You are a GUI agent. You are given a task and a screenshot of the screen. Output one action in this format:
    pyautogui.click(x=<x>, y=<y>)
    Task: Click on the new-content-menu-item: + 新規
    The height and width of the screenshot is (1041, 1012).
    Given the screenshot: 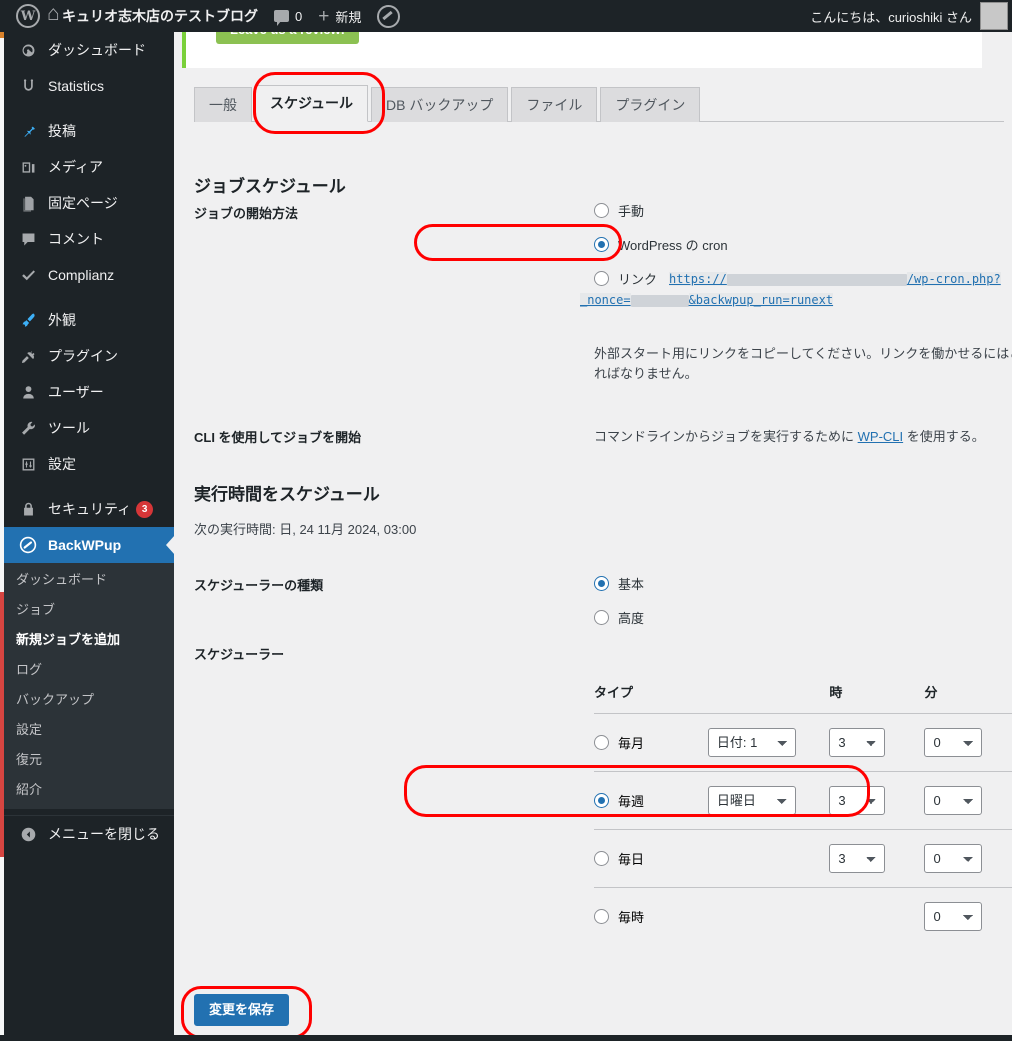 What is the action you would take?
    pyautogui.click(x=339, y=16)
    